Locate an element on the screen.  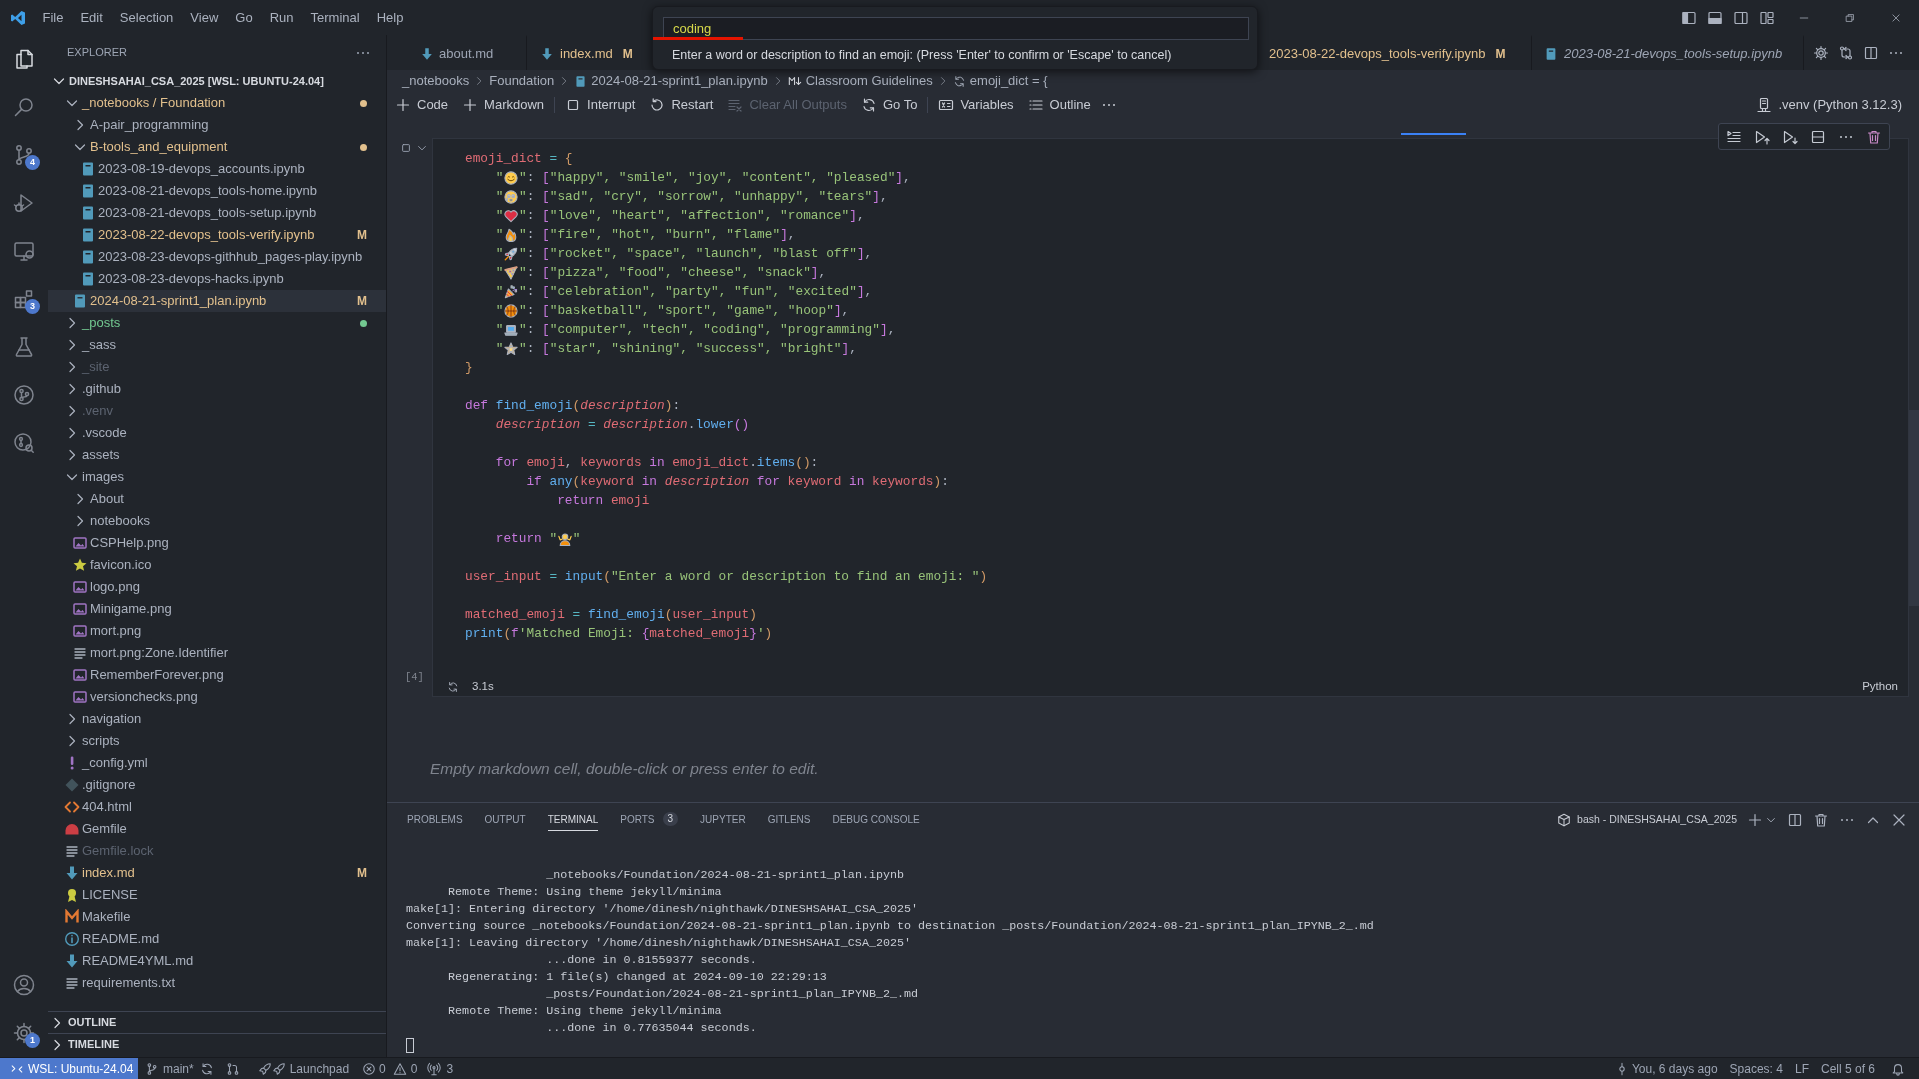
sync-icon is located at coordinates (206, 1068).